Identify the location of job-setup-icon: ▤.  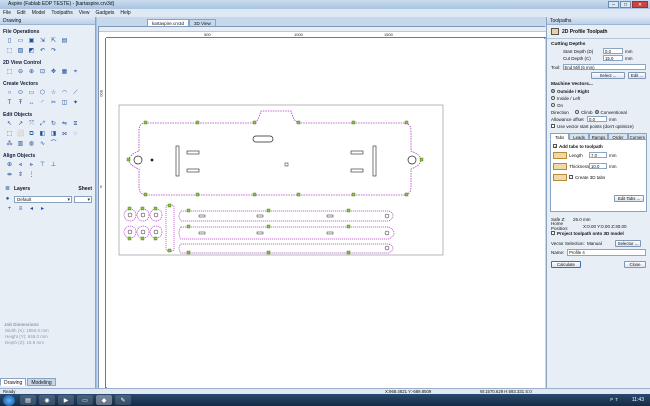
(64, 41).